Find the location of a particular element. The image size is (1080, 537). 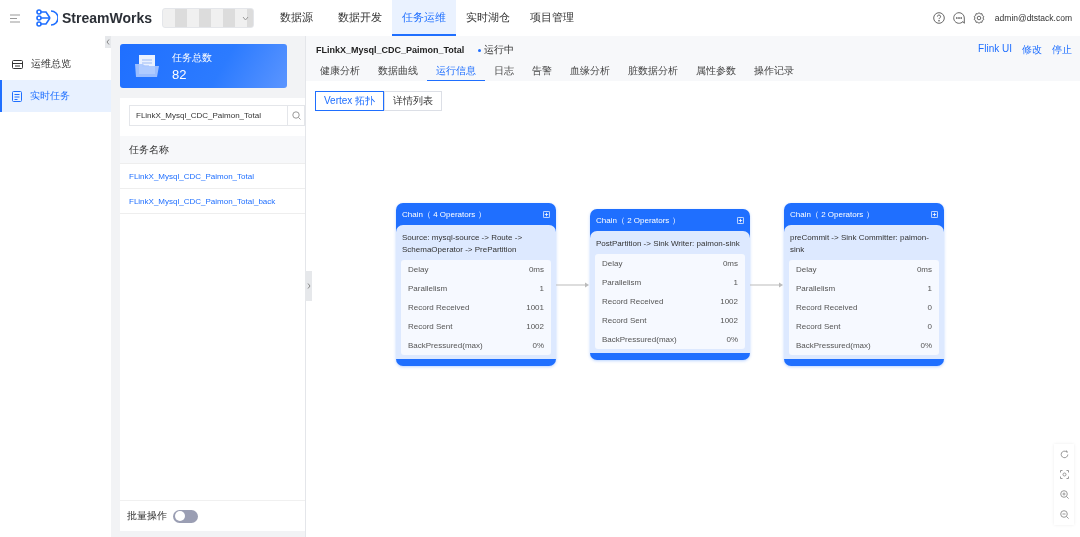

app-name: StreamWorks is located at coordinates (107, 18).